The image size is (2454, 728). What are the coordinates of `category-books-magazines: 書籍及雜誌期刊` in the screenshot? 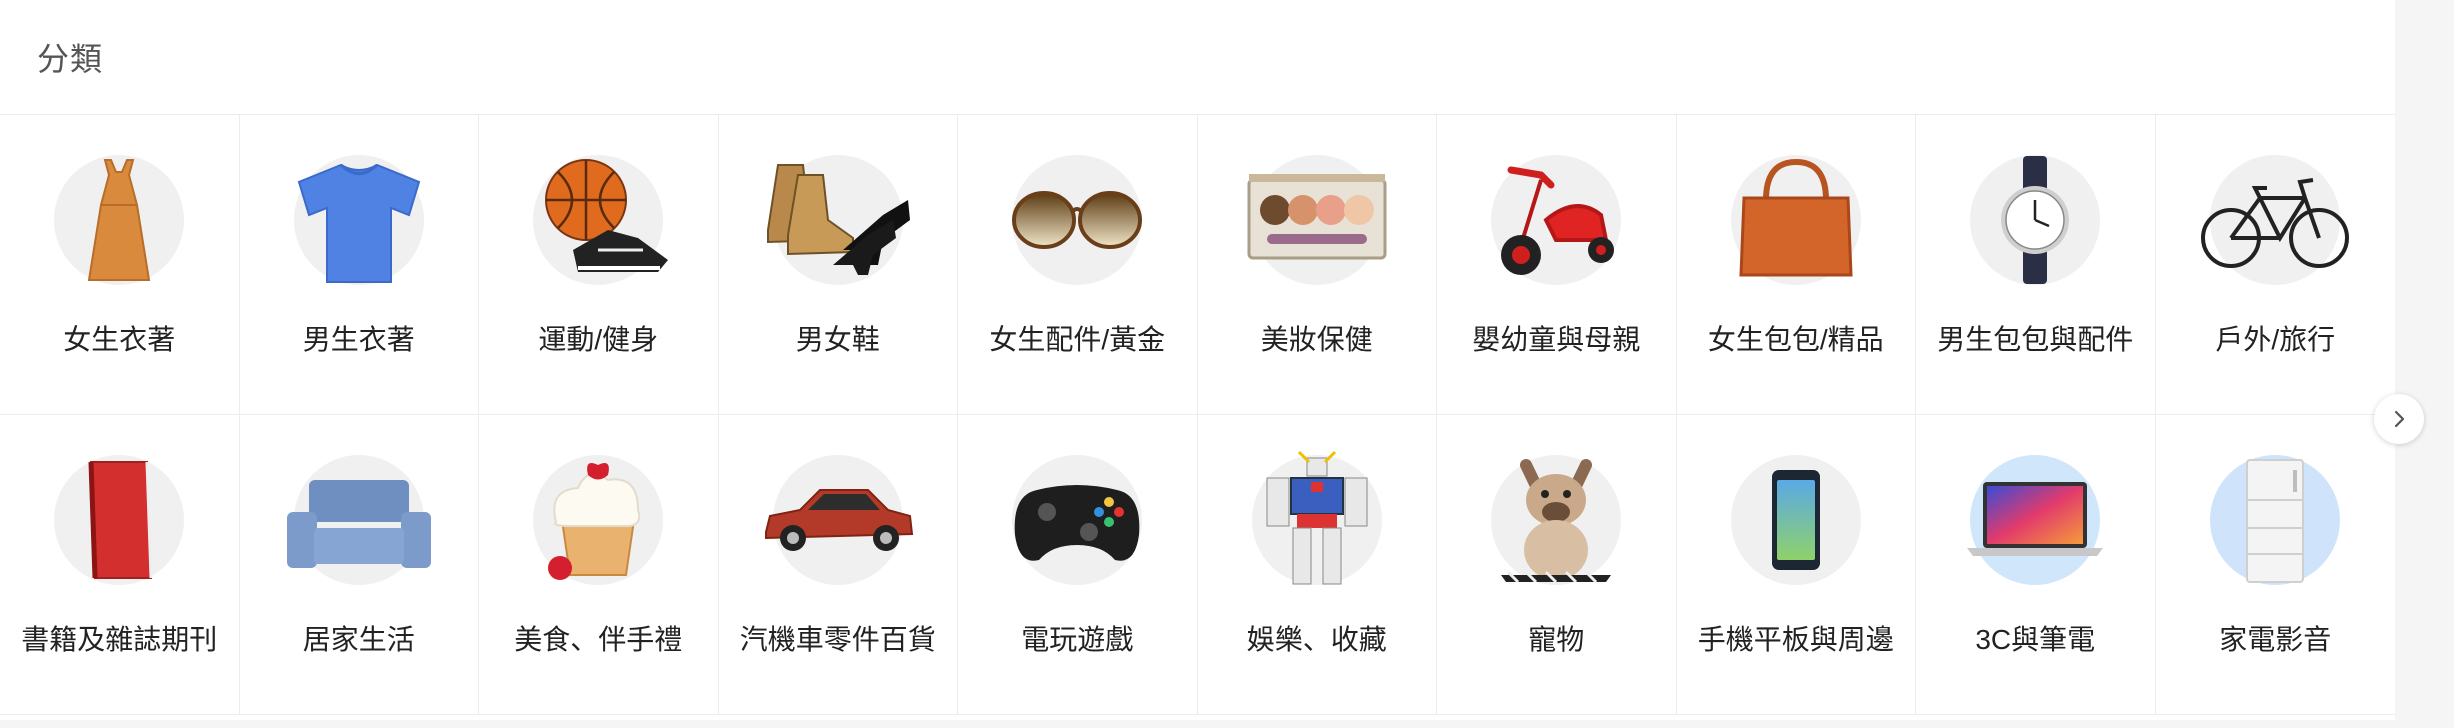 It's located at (120, 565).